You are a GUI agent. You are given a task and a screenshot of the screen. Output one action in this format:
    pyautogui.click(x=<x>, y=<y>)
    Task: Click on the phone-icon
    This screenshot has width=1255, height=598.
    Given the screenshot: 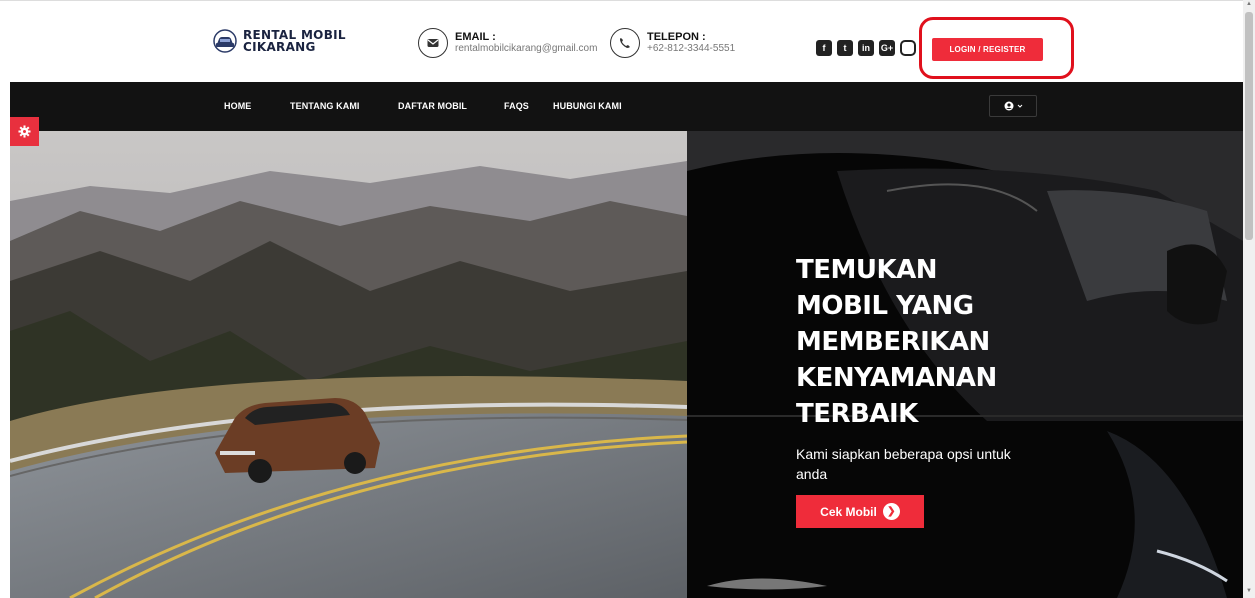 What is the action you would take?
    pyautogui.click(x=625, y=43)
    